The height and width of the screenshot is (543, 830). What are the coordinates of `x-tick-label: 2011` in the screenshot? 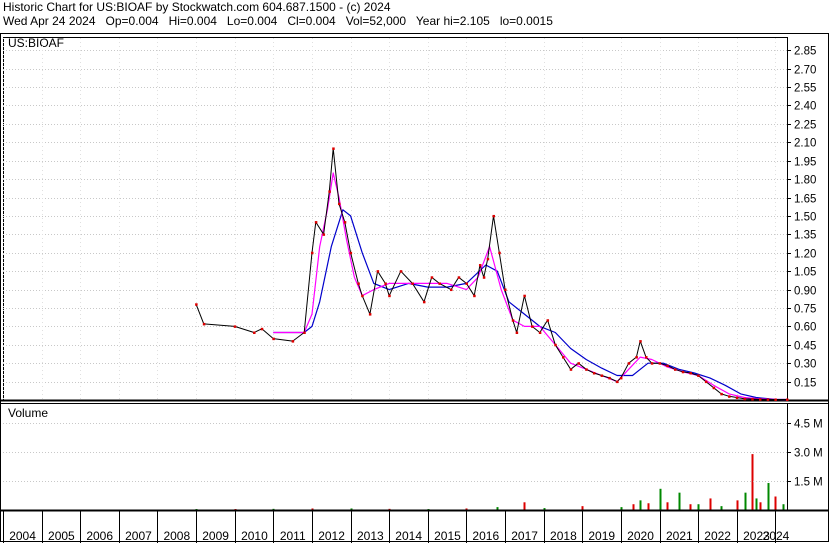 It's located at (293, 536).